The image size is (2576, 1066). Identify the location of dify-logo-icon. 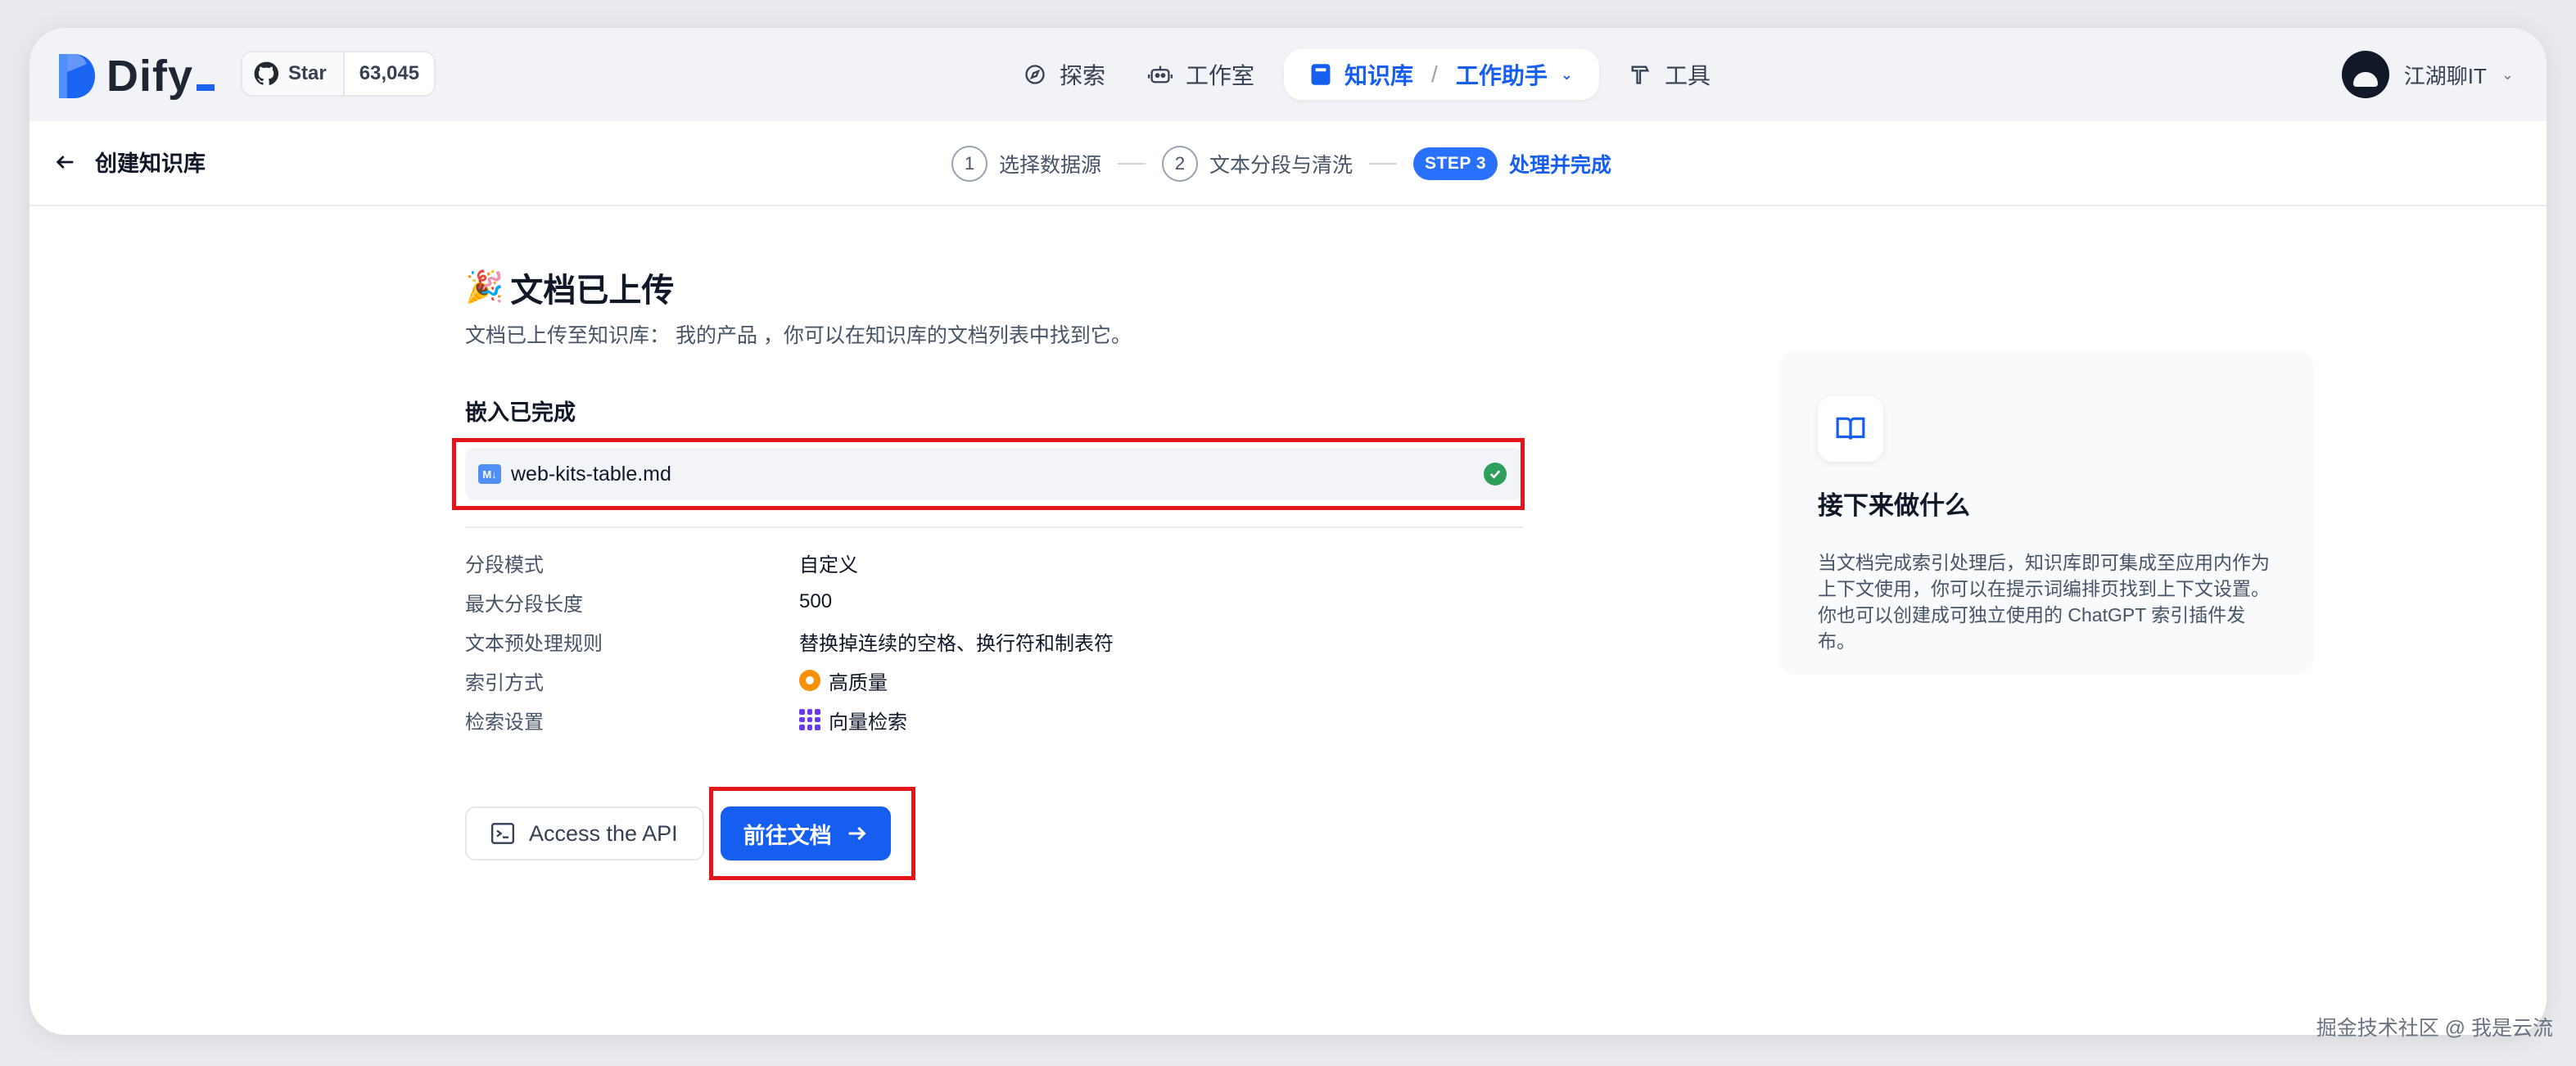
(77, 76).